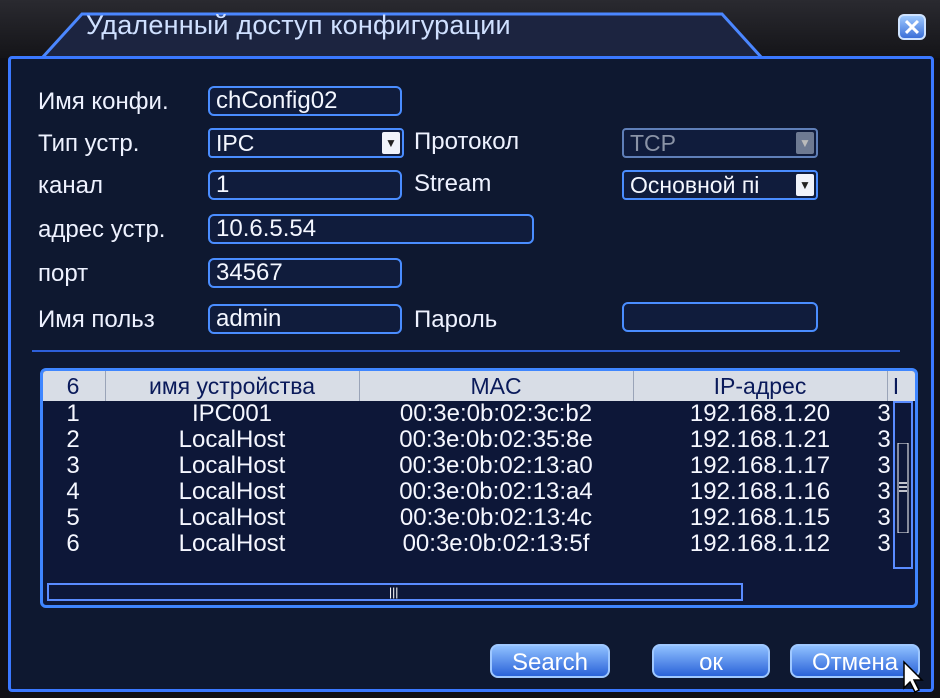 The image size is (940, 698). Describe the element at coordinates (235, 143) in the screenshot. I see `device-type-value: IPC` at that location.